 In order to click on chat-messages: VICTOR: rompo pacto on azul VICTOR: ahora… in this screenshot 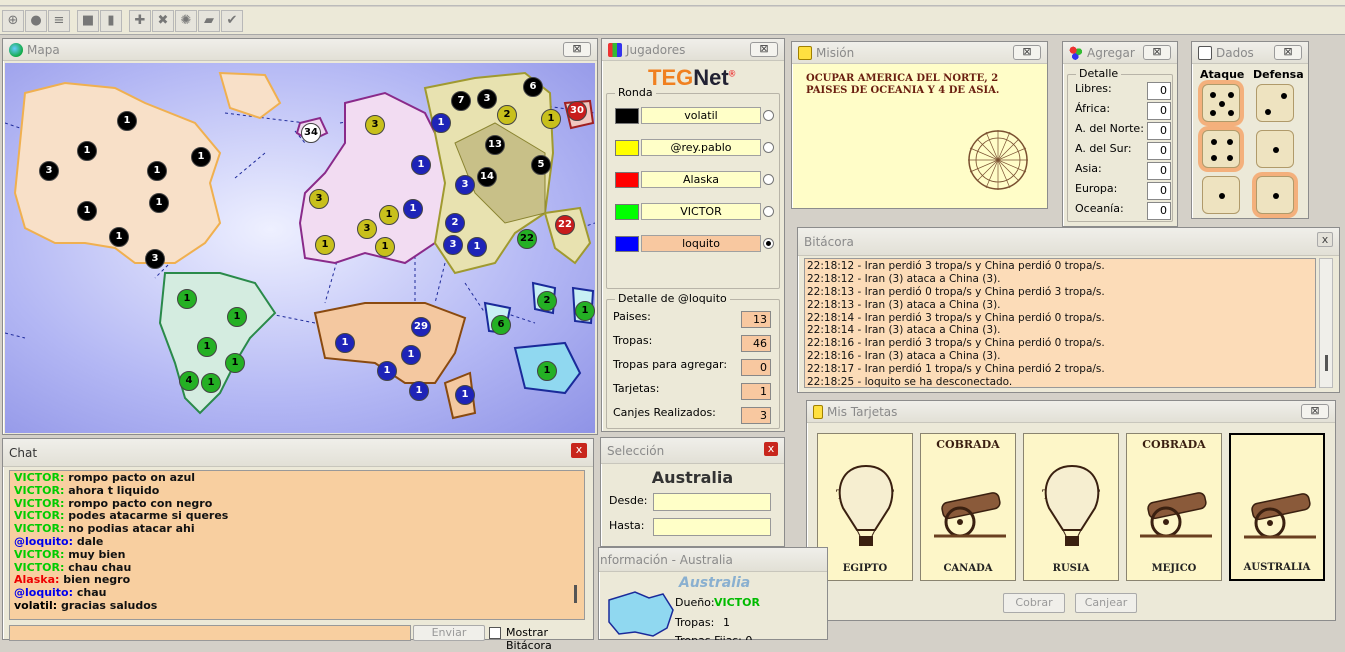, I will do `click(297, 545)`.